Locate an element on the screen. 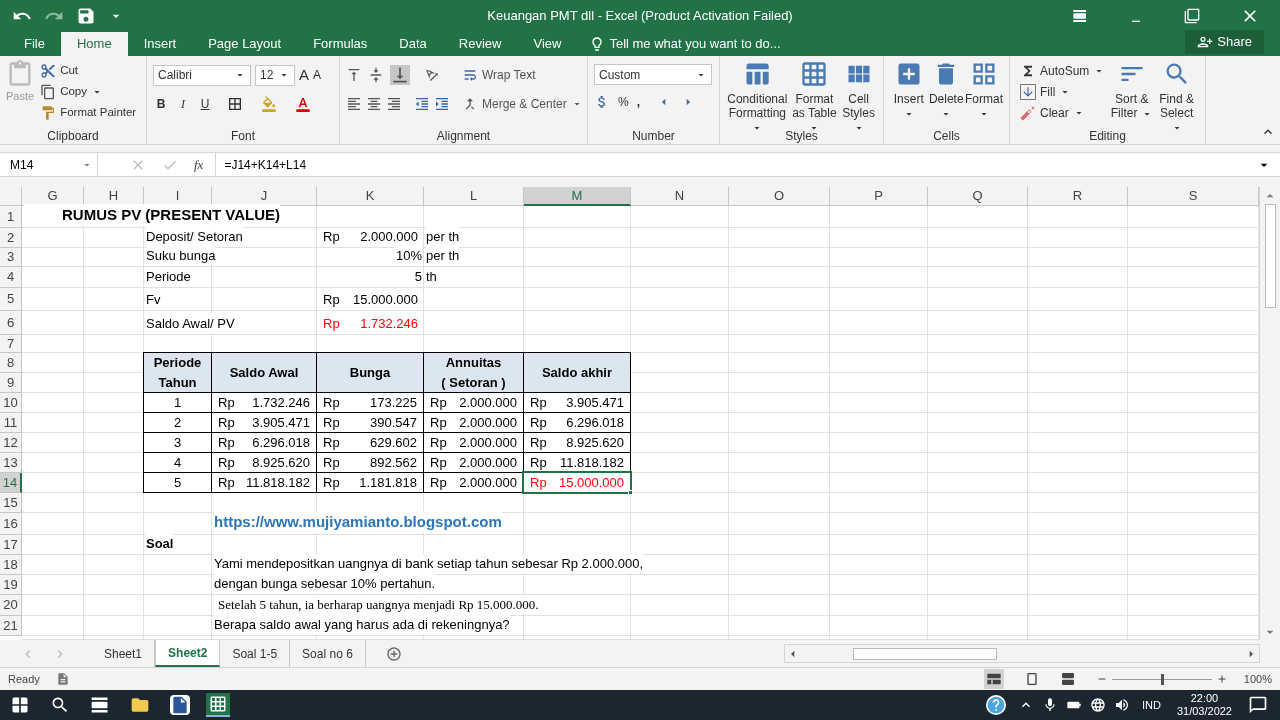 This screenshot has width=1280, height=720. document-app-icon is located at coordinates (180, 705).